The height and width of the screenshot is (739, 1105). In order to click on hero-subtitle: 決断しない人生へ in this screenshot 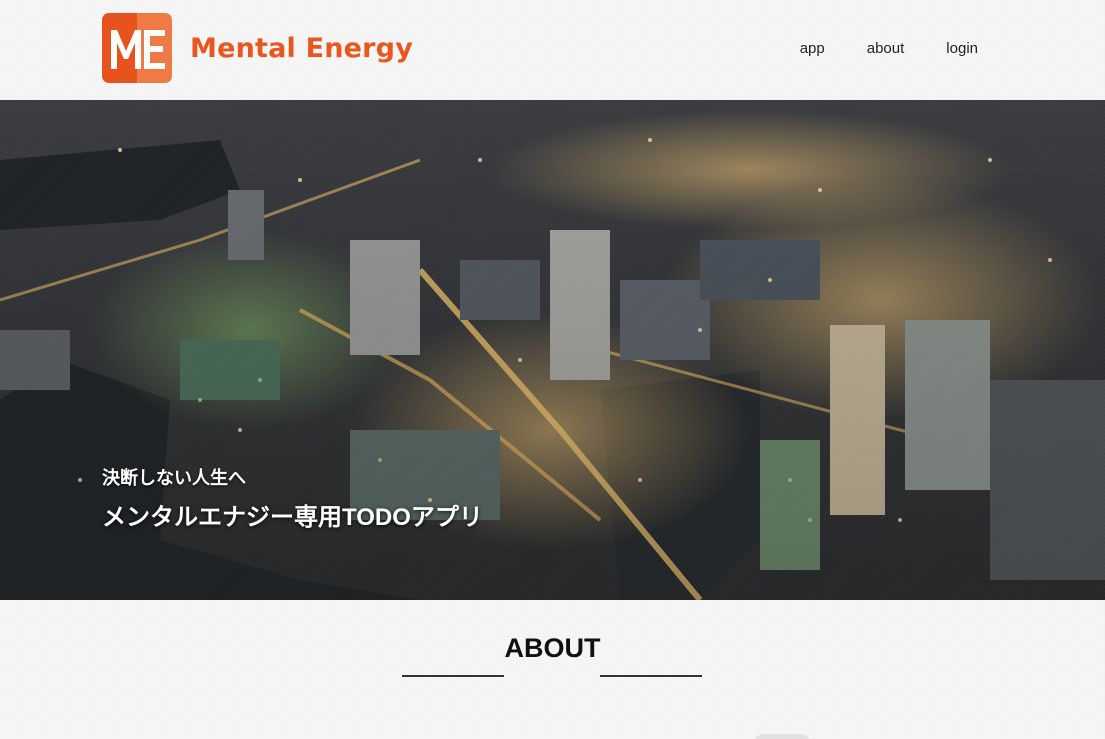, I will do `click(174, 478)`.